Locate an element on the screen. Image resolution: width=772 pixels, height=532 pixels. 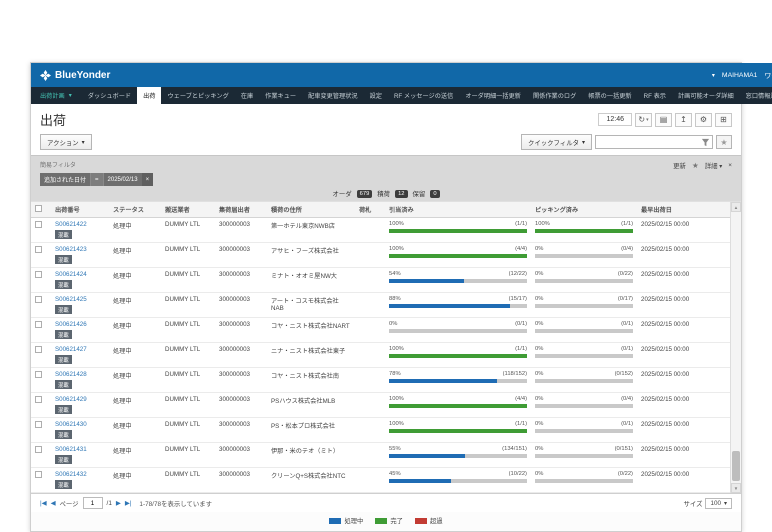
page-label: ページ is located at coordinates (69, 504).